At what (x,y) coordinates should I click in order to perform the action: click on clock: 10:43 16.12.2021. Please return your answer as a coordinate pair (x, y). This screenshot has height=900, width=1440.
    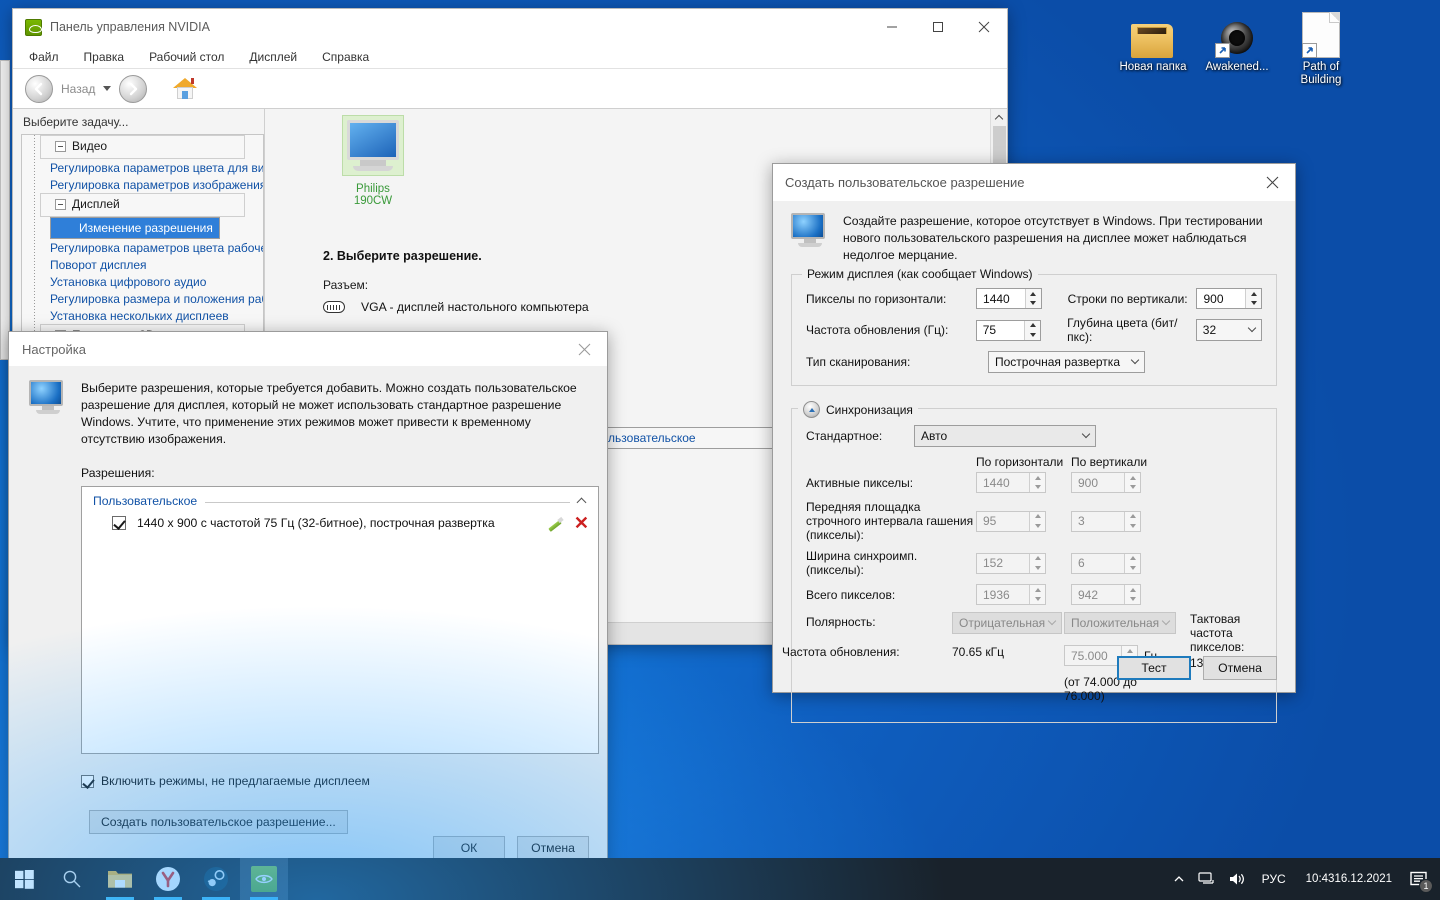
    Looking at the image, I should click on (1349, 879).